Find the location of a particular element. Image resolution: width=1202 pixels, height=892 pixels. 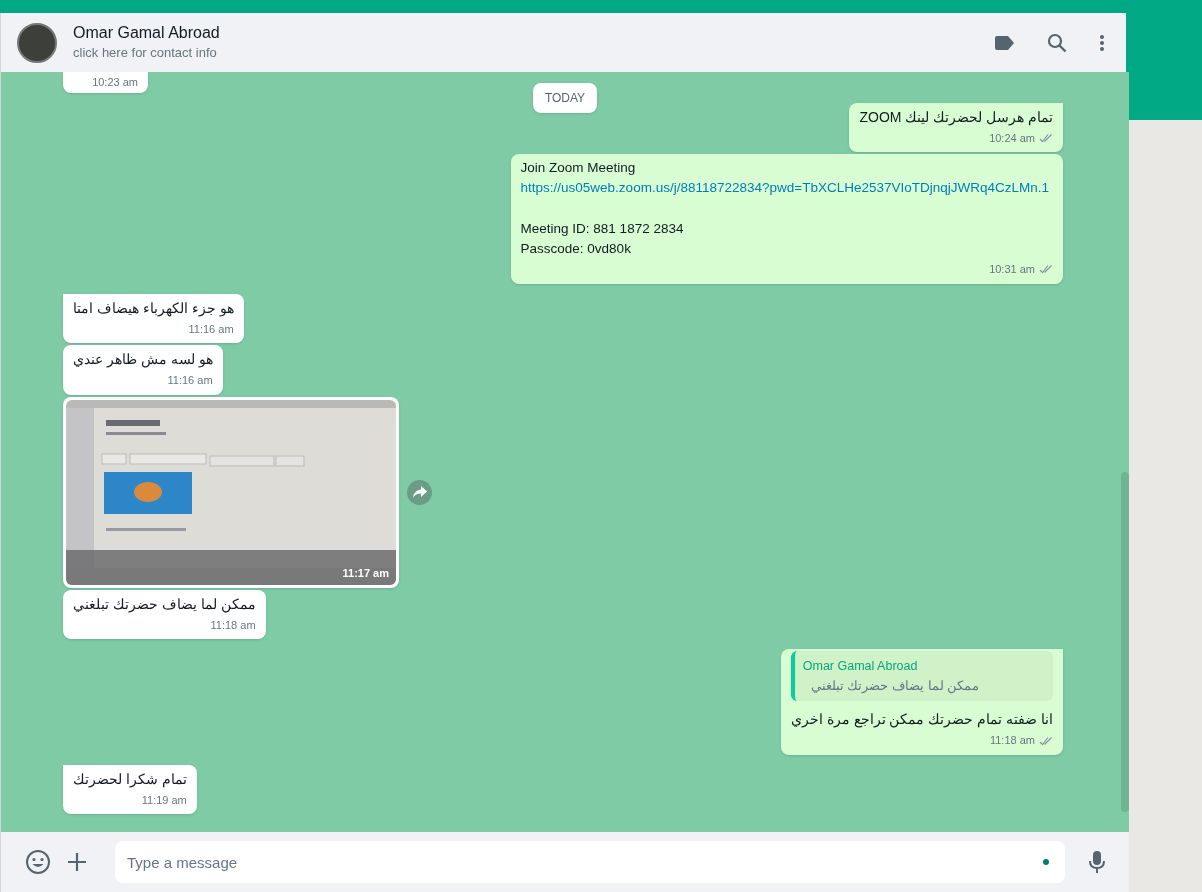

message-text: تمام هرسل لحضرتك لينك ZOOM is located at coordinates (956, 117).